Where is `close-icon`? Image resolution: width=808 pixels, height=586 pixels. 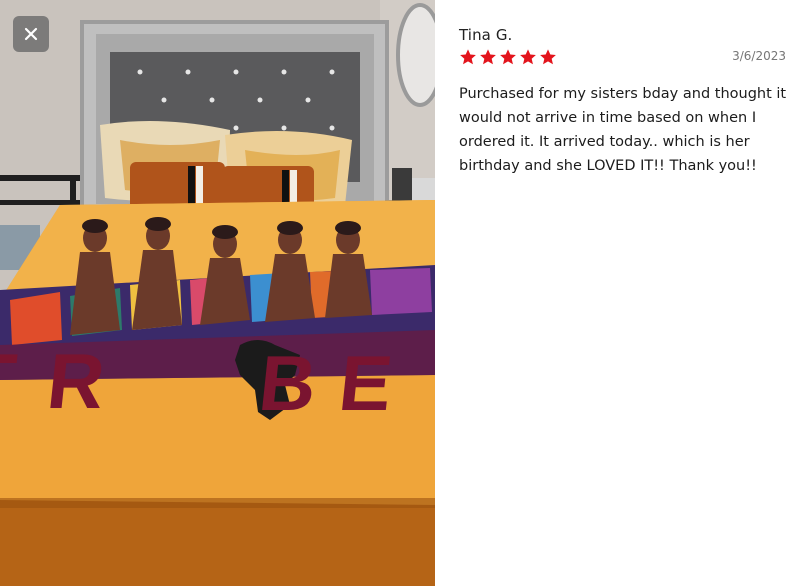 close-icon is located at coordinates (31, 34).